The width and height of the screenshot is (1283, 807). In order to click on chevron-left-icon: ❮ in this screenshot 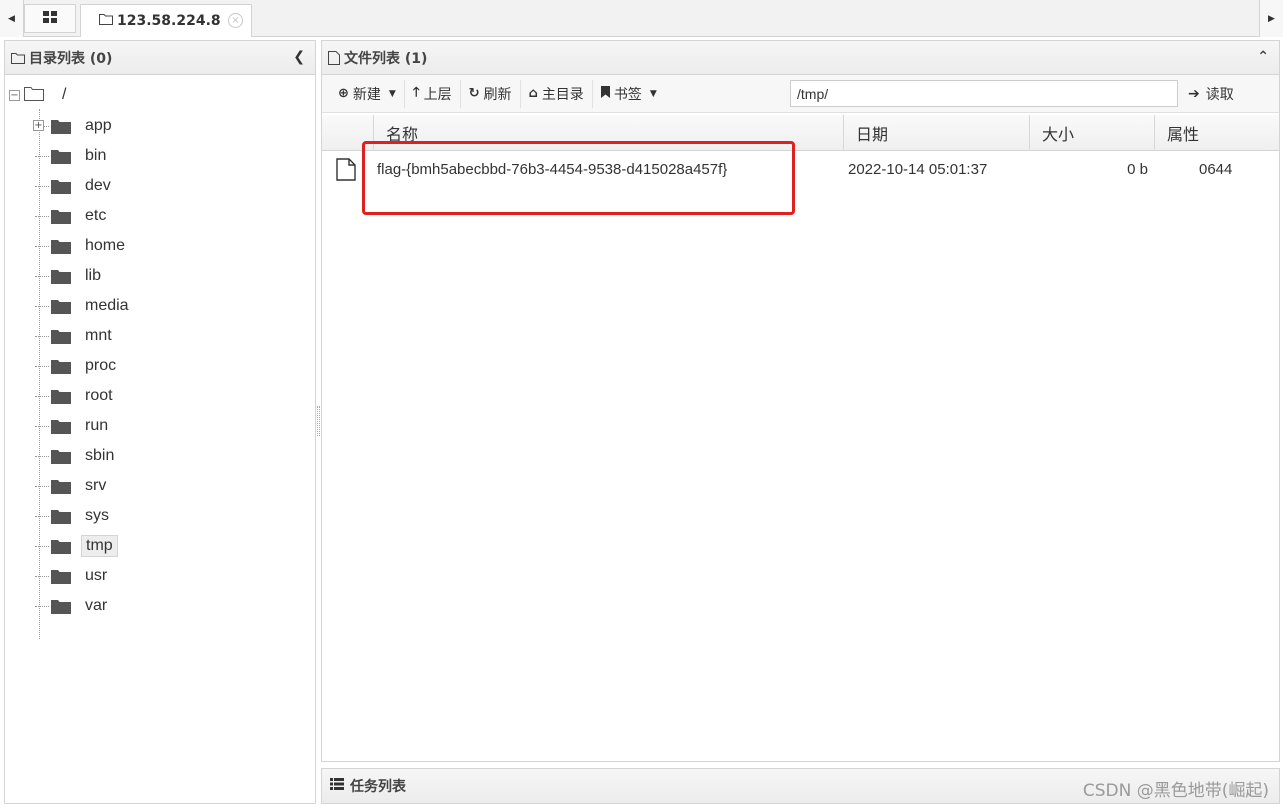, I will do `click(299, 57)`.